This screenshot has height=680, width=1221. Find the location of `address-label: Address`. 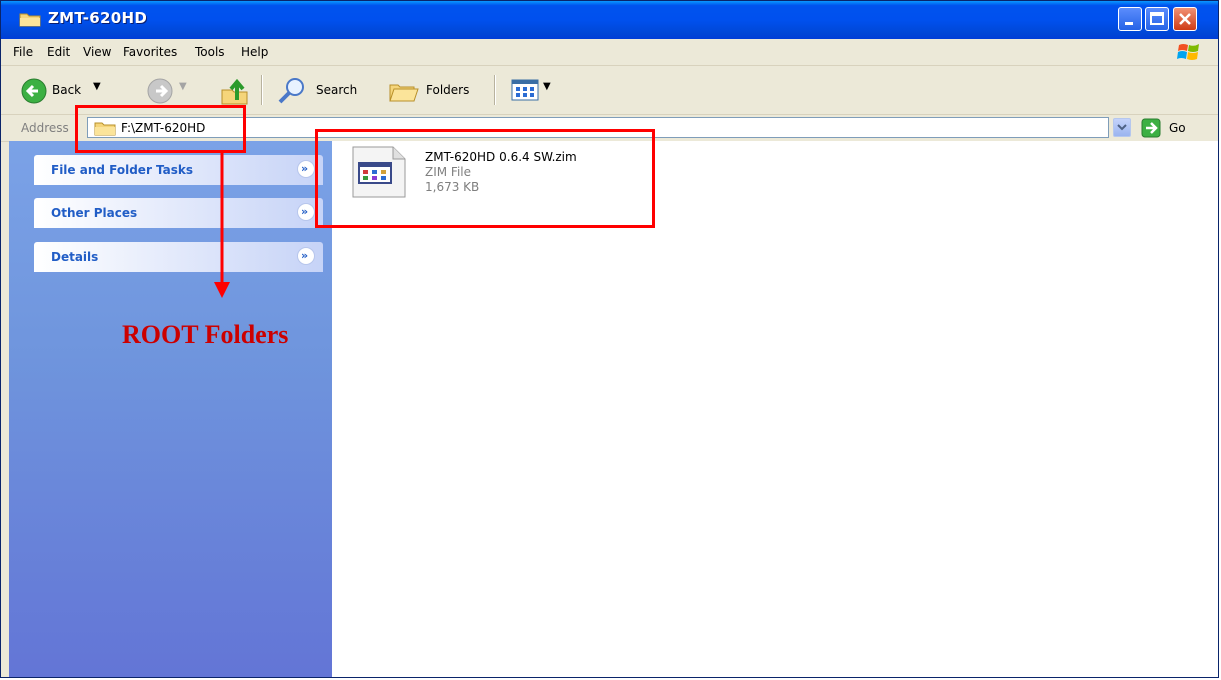

address-label: Address is located at coordinates (45, 128).